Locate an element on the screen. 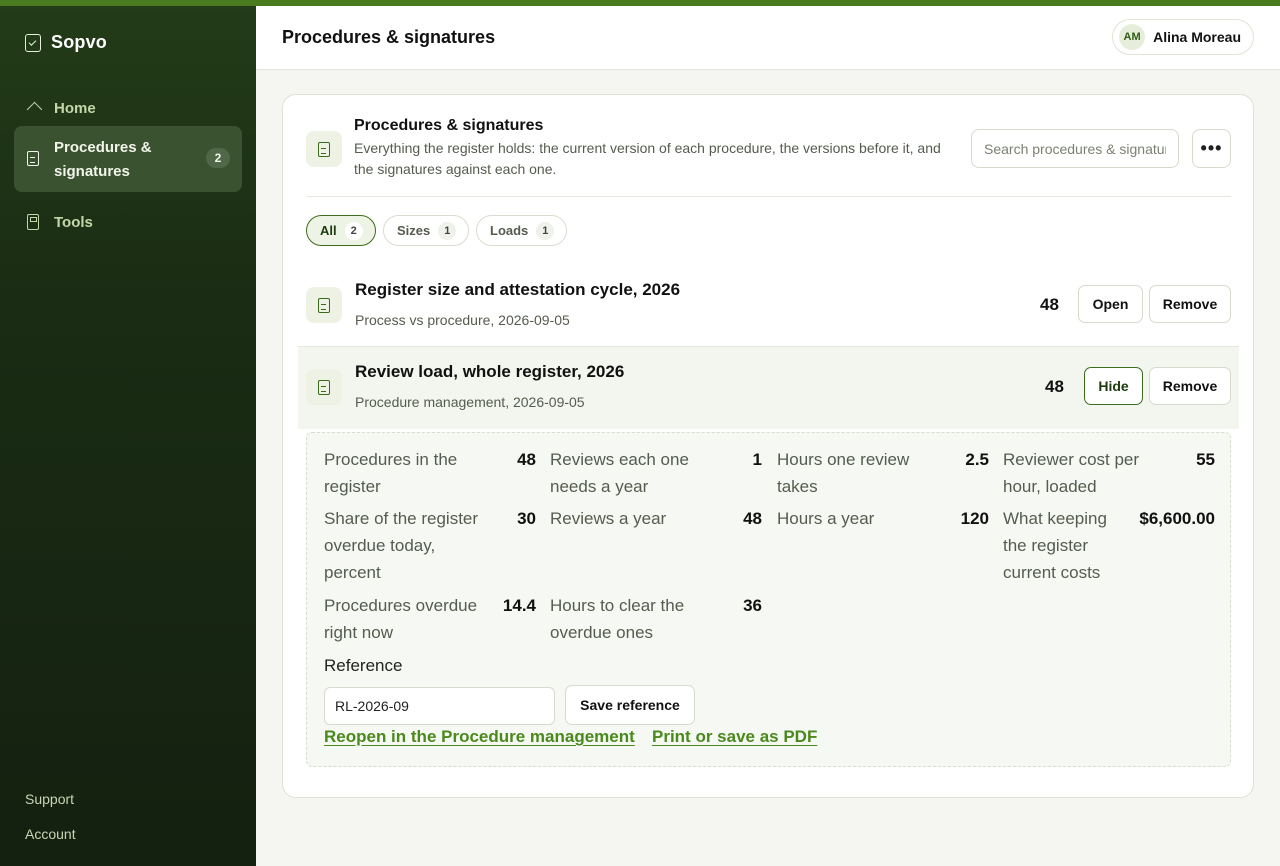 The width and height of the screenshot is (1280, 866). more-options-button: ••• is located at coordinates (1211, 148).